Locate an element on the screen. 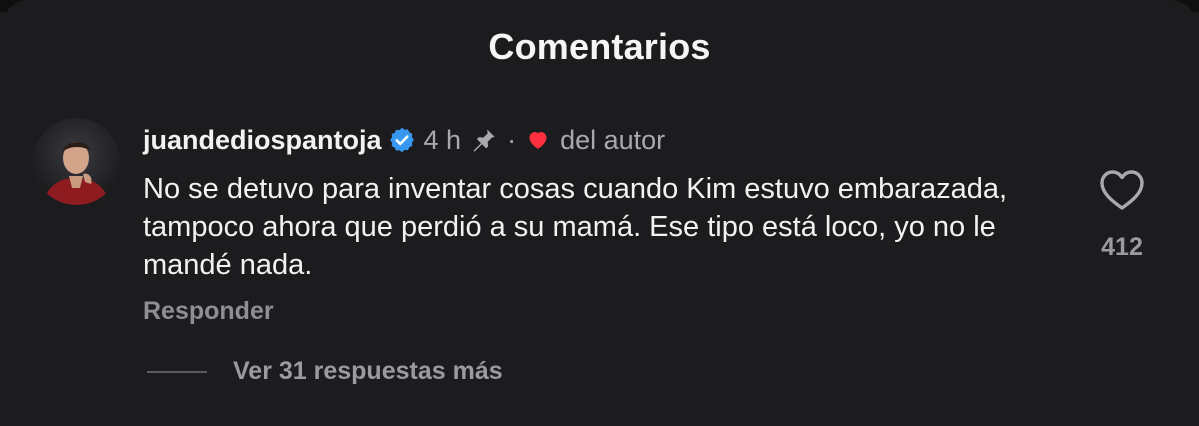 The width and height of the screenshot is (1199, 426). like-button is located at coordinates (1122, 190).